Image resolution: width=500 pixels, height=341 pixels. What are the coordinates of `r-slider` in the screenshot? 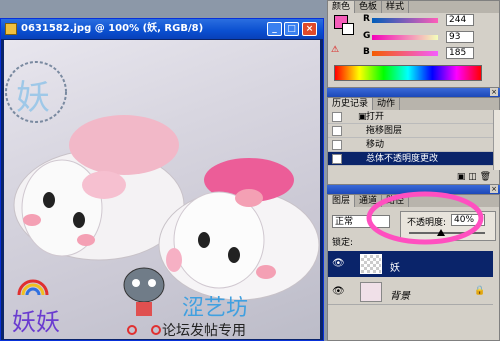 It's located at (405, 20).